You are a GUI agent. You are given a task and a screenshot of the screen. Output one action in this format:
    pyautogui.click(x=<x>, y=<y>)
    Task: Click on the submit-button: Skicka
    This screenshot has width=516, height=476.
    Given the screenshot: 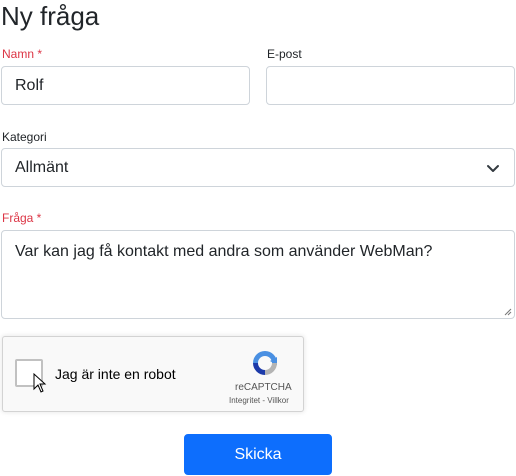 What is the action you would take?
    pyautogui.click(x=258, y=454)
    